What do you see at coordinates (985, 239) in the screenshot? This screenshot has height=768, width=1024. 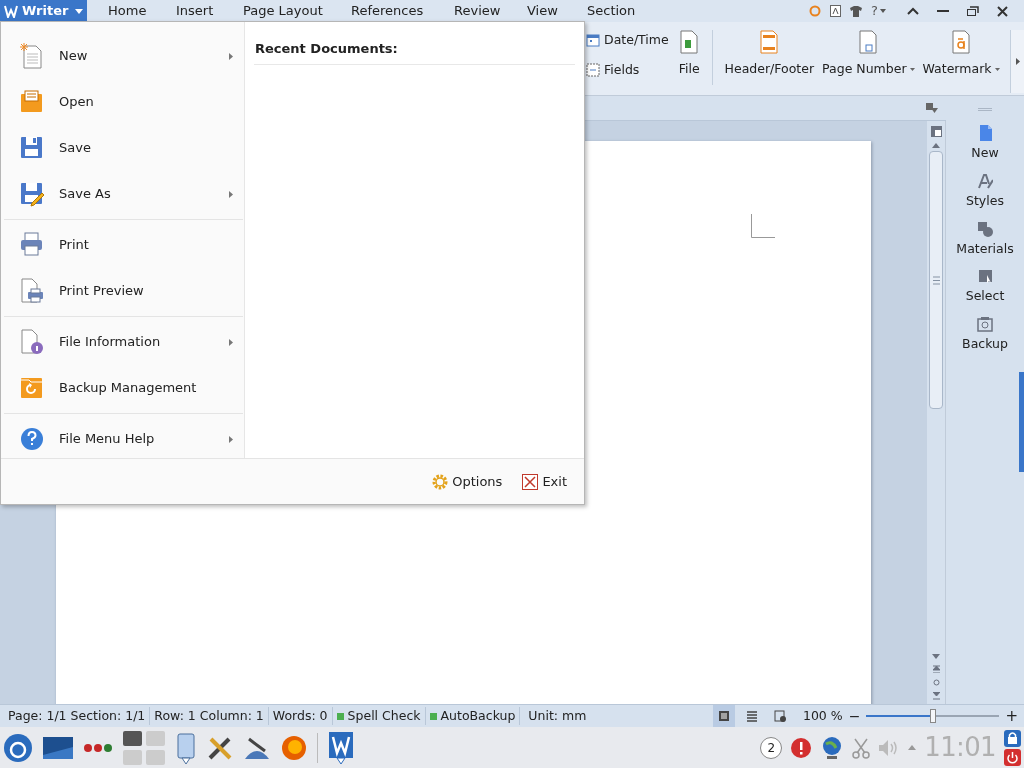 I see `side-panel-button: Materials` at bounding box center [985, 239].